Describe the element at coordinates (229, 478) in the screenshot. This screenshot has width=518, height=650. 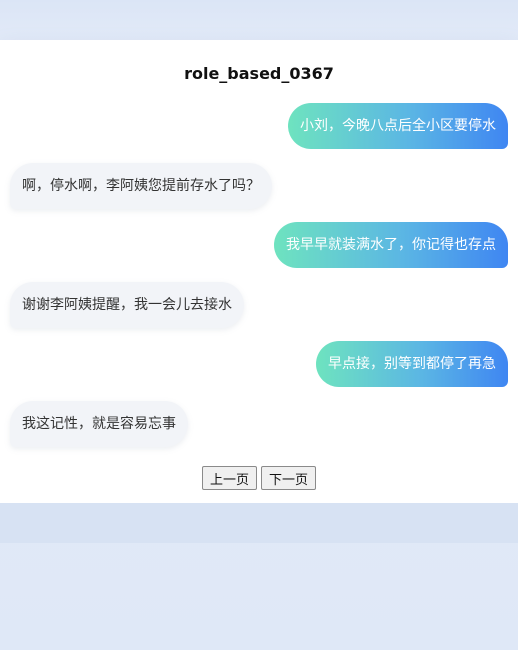
I see `prev-page-button: 上一页` at that location.